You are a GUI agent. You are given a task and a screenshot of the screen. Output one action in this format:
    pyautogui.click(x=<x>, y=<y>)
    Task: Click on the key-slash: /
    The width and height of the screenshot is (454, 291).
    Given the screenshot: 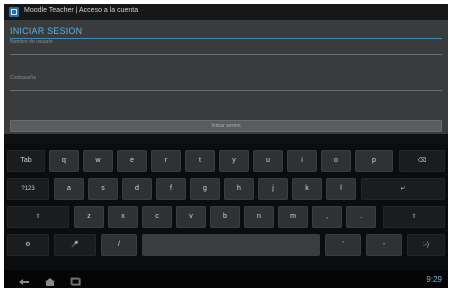 What is the action you would take?
    pyautogui.click(x=119, y=245)
    